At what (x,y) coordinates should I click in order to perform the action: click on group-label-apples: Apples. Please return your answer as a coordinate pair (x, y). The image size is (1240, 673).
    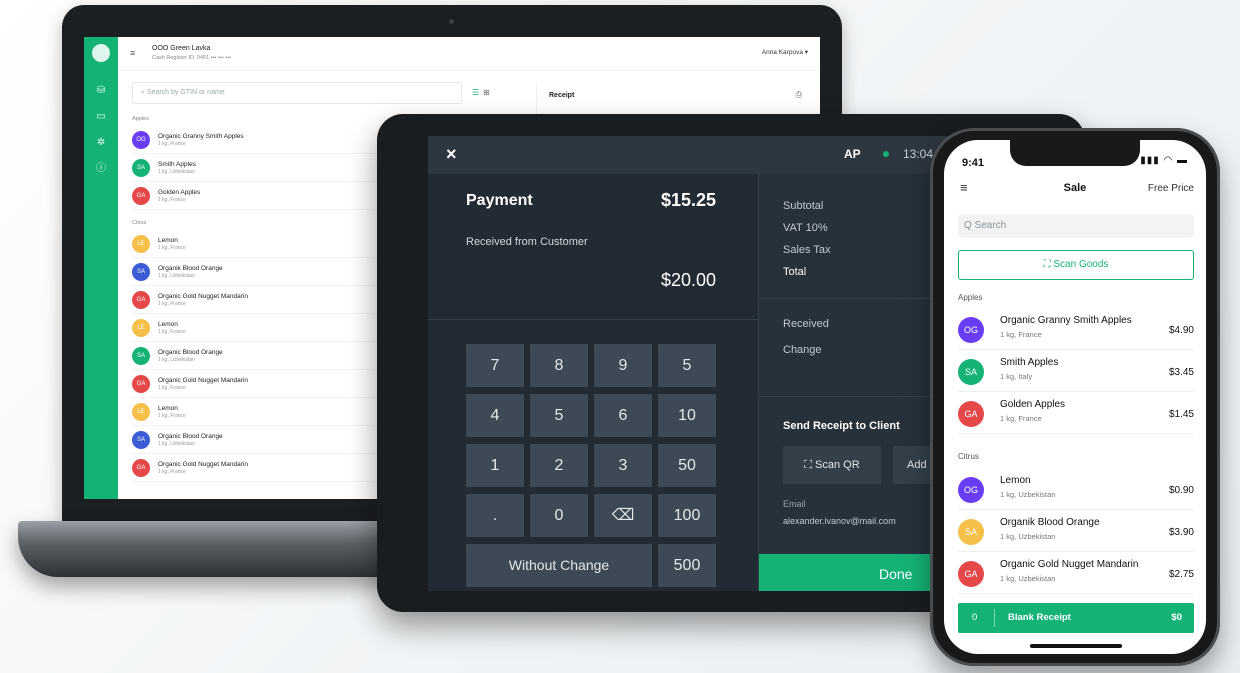
    Looking at the image, I should click on (970, 297).